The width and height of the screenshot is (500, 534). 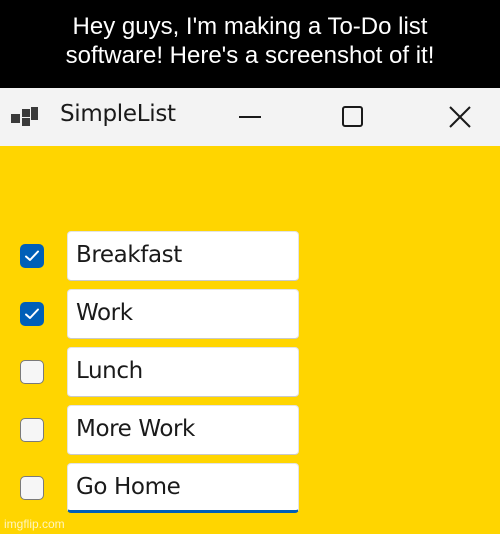 I want to click on task-textbox: Breakfast, so click(x=183, y=256).